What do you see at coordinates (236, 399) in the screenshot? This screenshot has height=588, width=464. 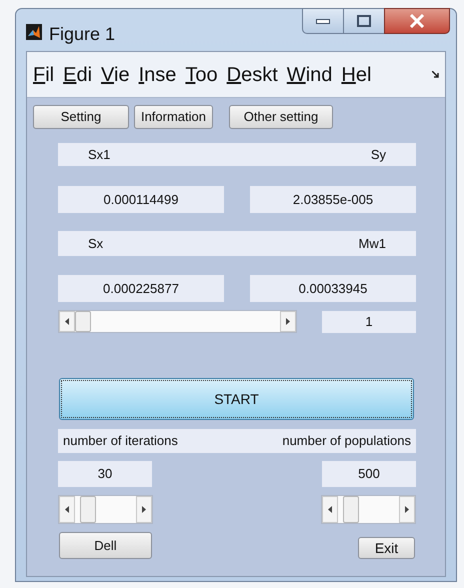 I see `start-button: START` at bounding box center [236, 399].